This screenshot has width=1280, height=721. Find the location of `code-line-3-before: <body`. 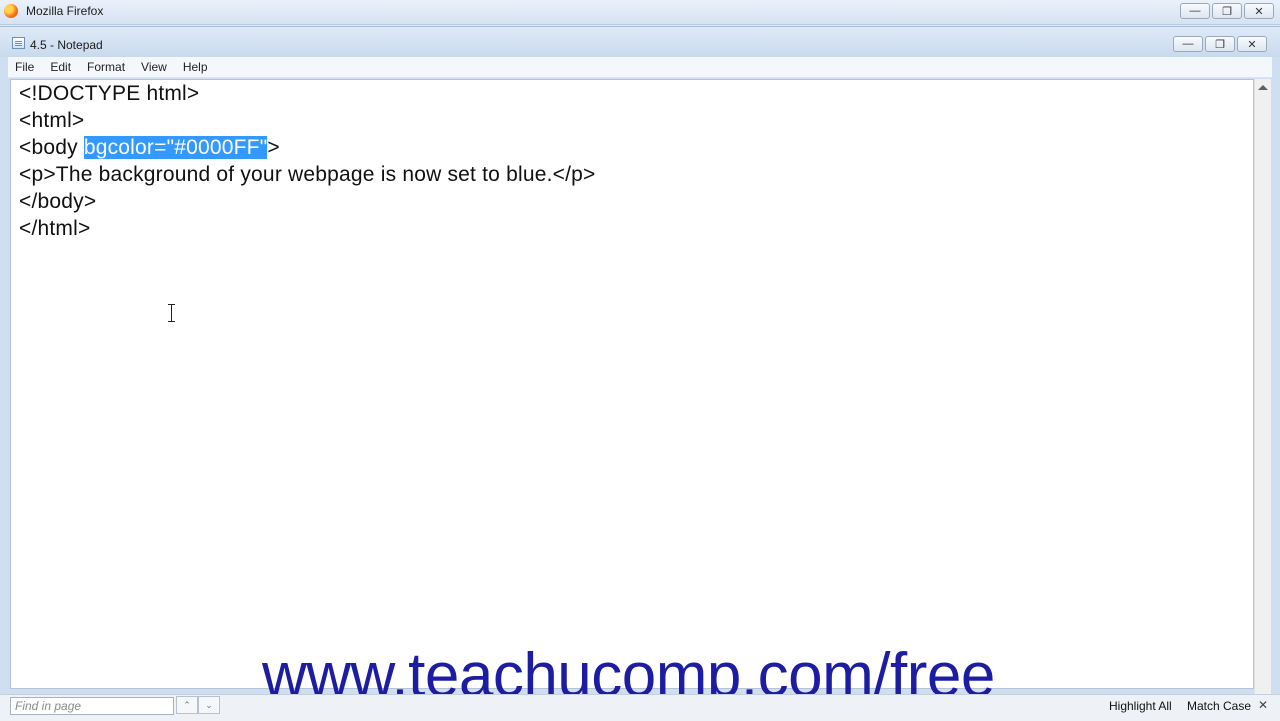

code-line-3-before: <body is located at coordinates (51, 147).